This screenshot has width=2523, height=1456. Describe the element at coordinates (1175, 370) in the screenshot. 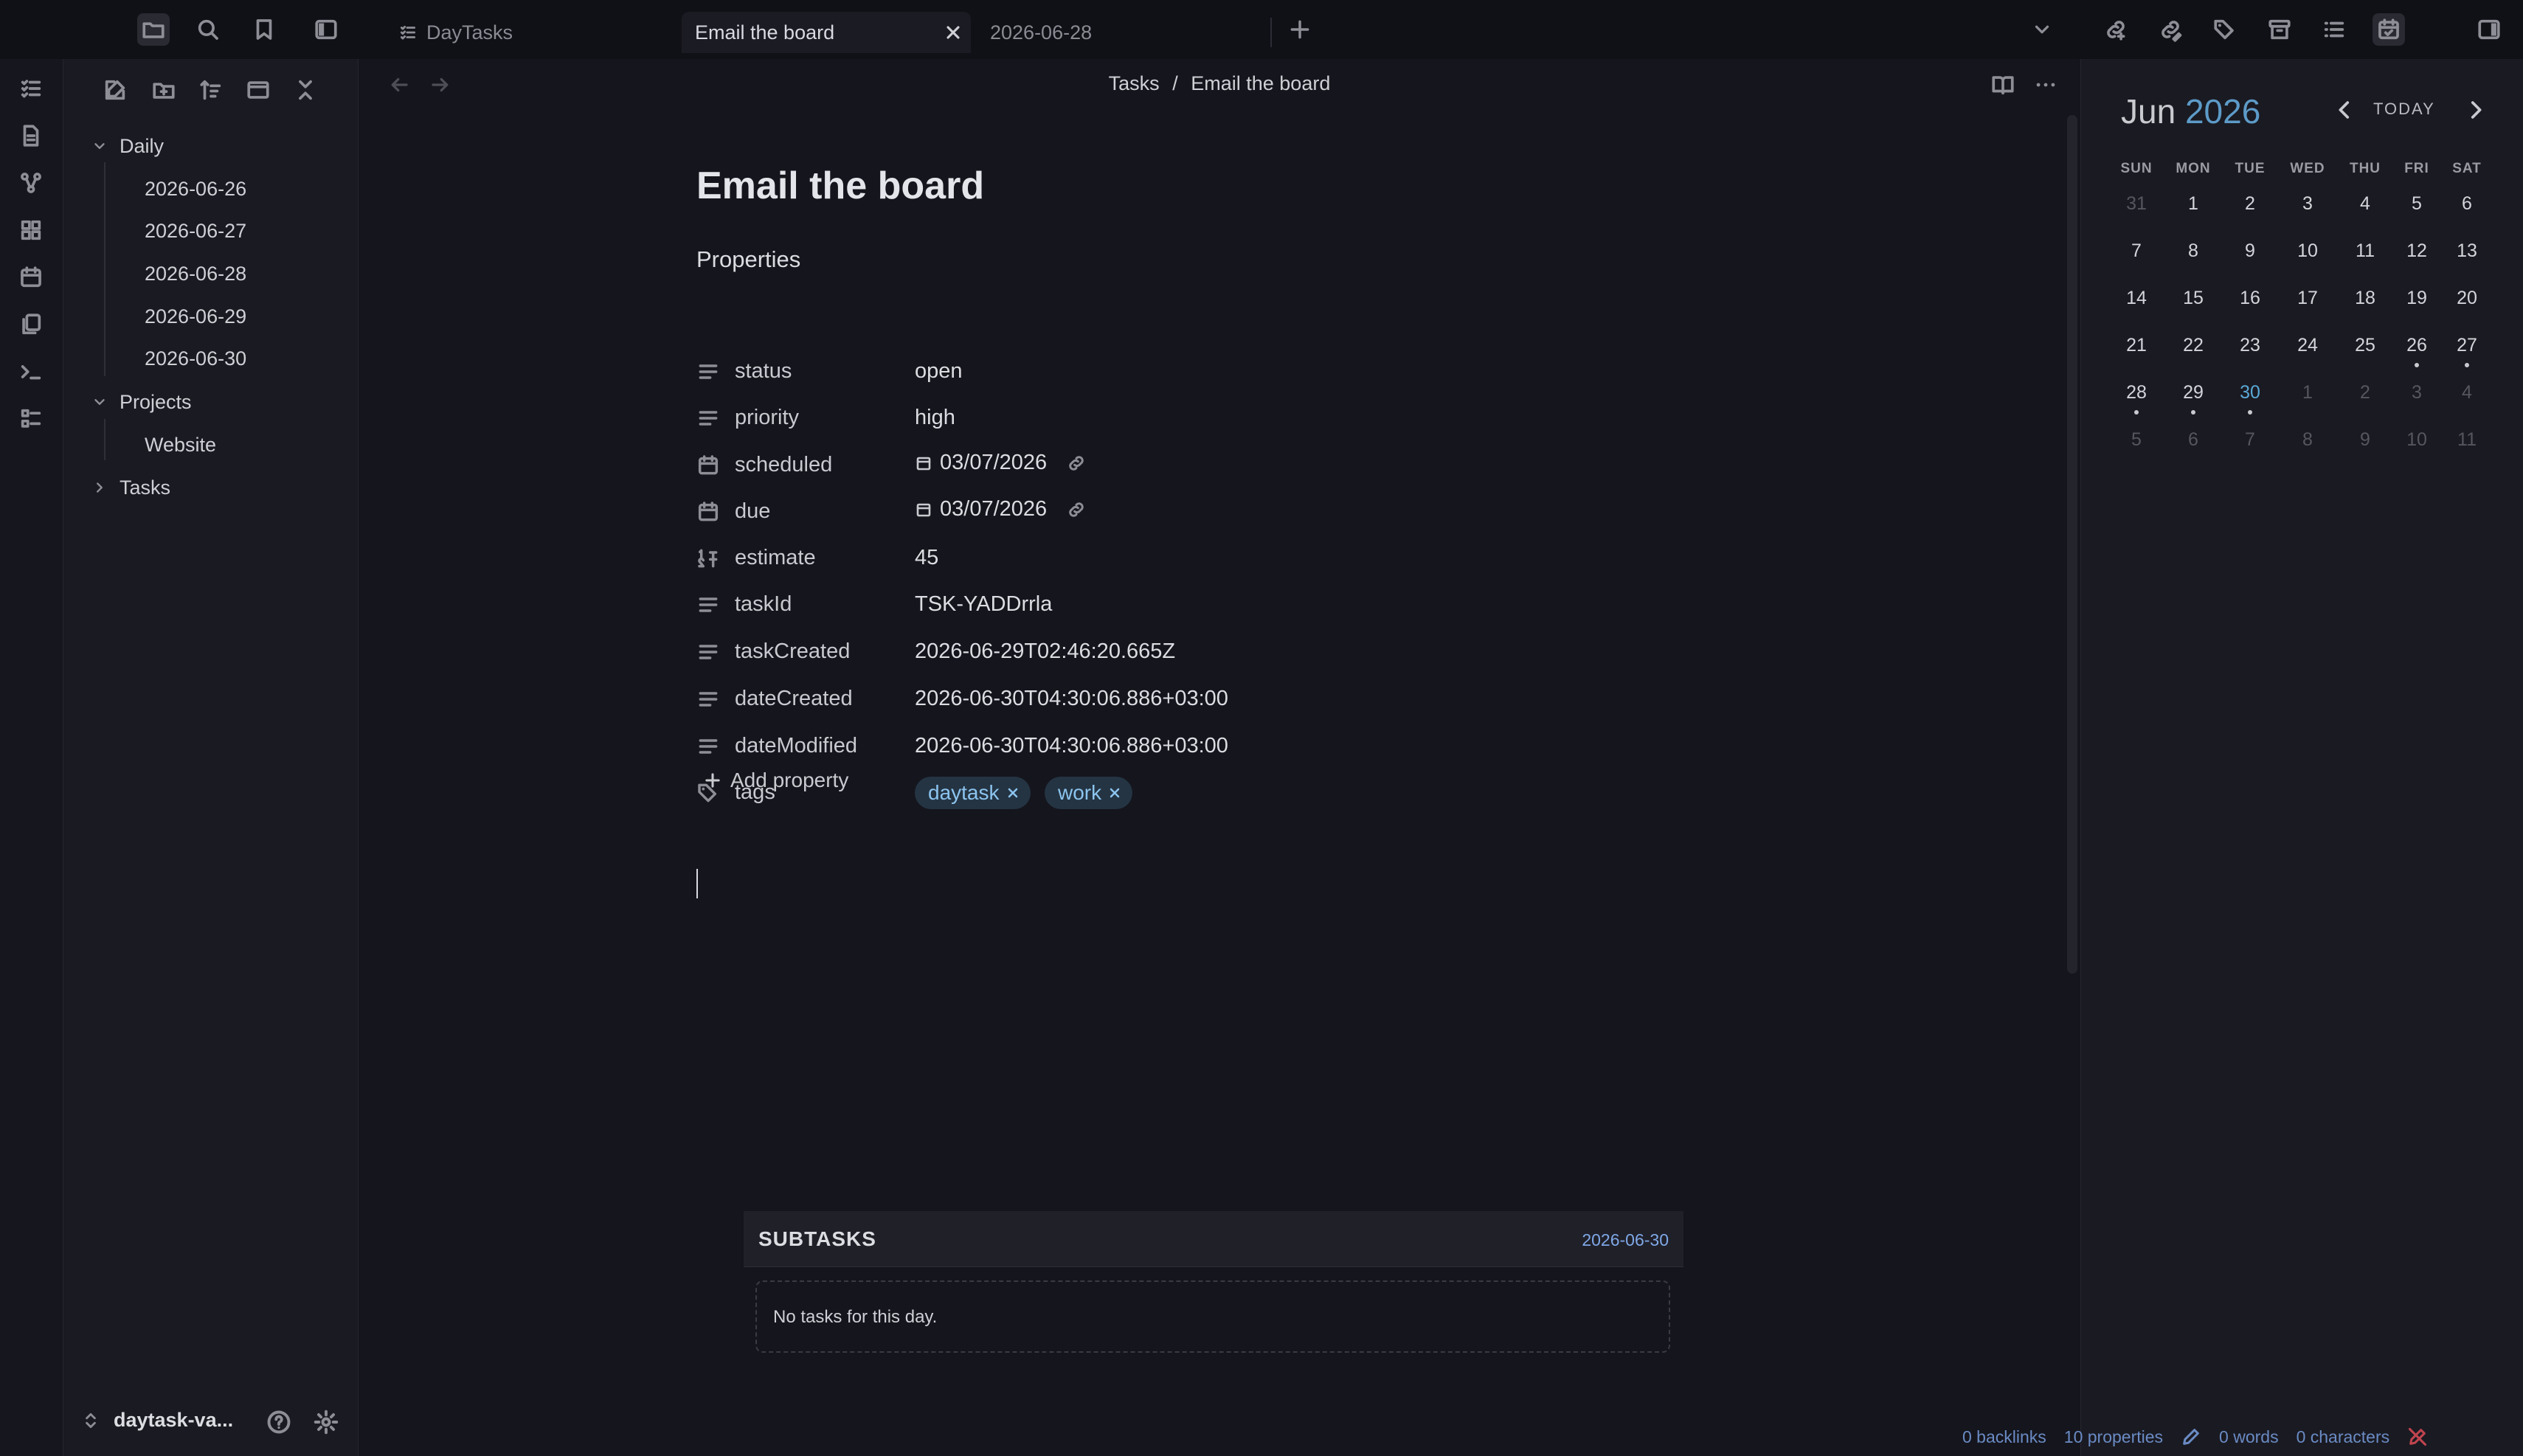

I see `property-row-status: status open` at that location.